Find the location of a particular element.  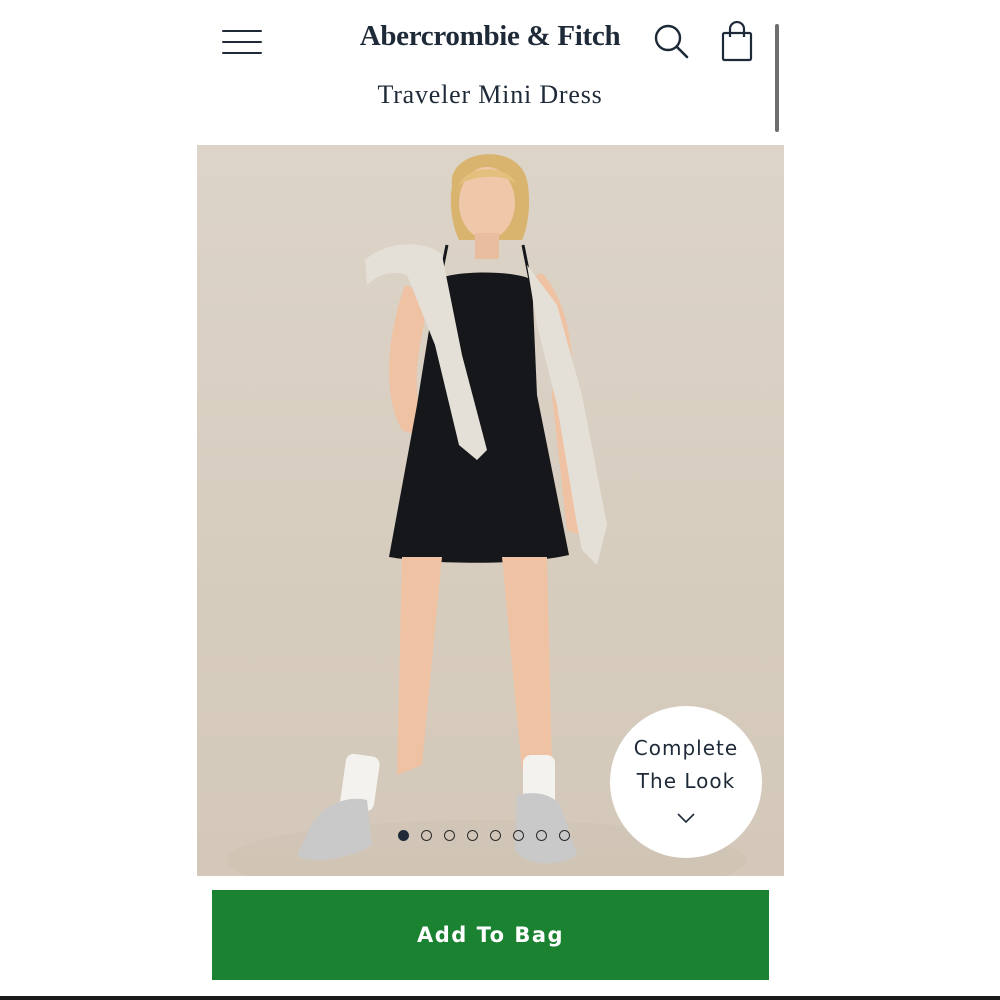

product-title: Traveler Mini Dress is located at coordinates (490, 94).